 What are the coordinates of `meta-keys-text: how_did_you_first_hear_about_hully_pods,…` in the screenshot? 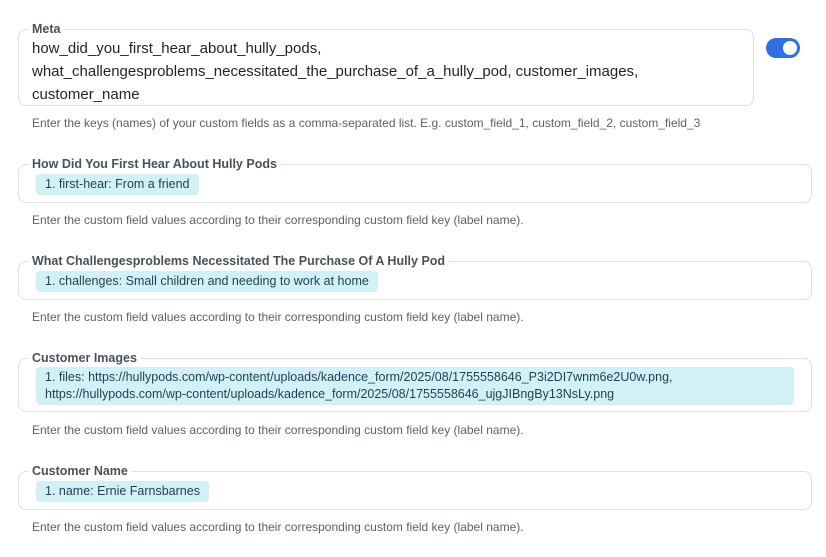 It's located at (387, 71).